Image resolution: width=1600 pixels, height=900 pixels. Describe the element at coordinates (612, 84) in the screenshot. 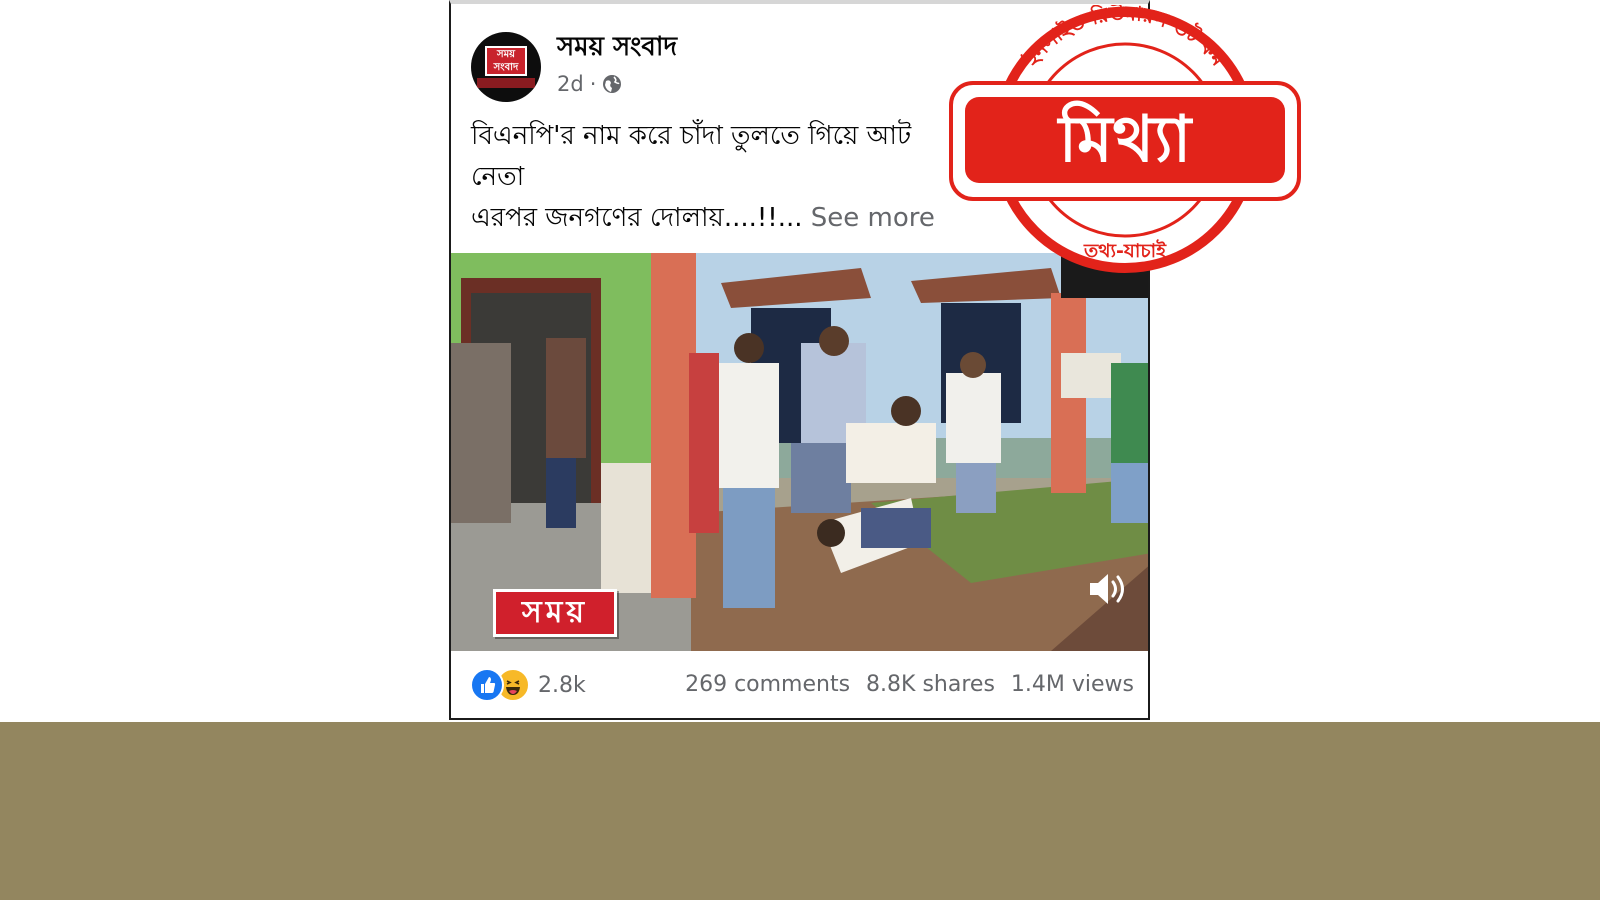

I see `globe-icon` at that location.